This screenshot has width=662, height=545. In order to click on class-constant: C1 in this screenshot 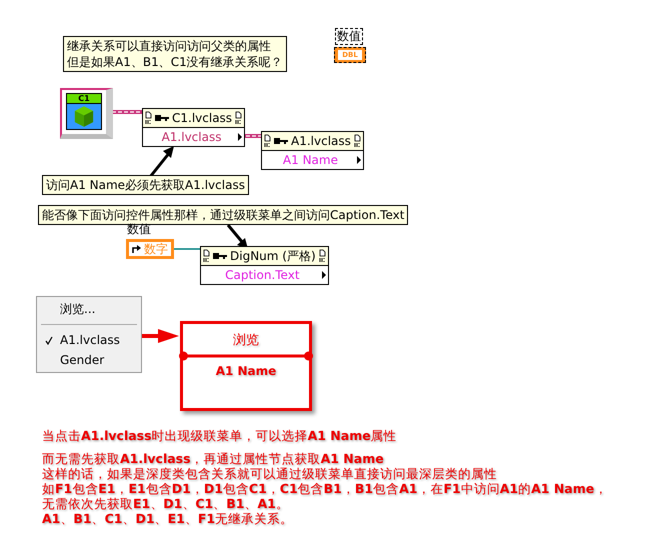, I will do `click(86, 113)`.